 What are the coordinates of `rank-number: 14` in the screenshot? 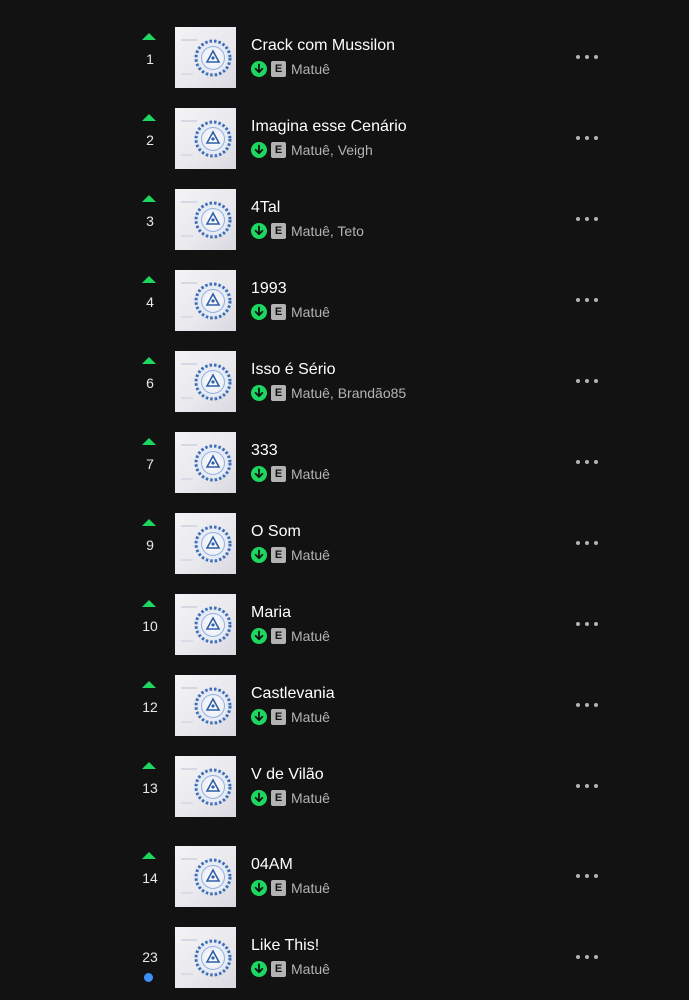 It's located at (150, 878).